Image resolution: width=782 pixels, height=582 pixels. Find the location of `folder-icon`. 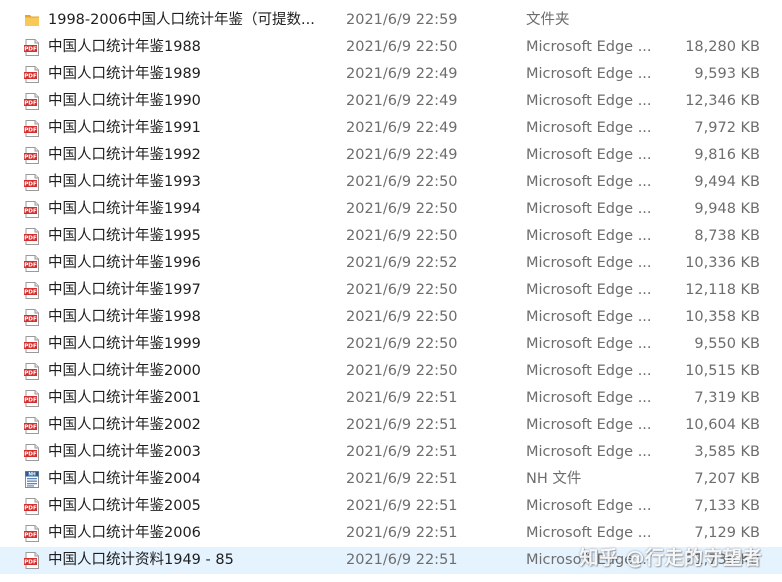

folder-icon is located at coordinates (32, 20).